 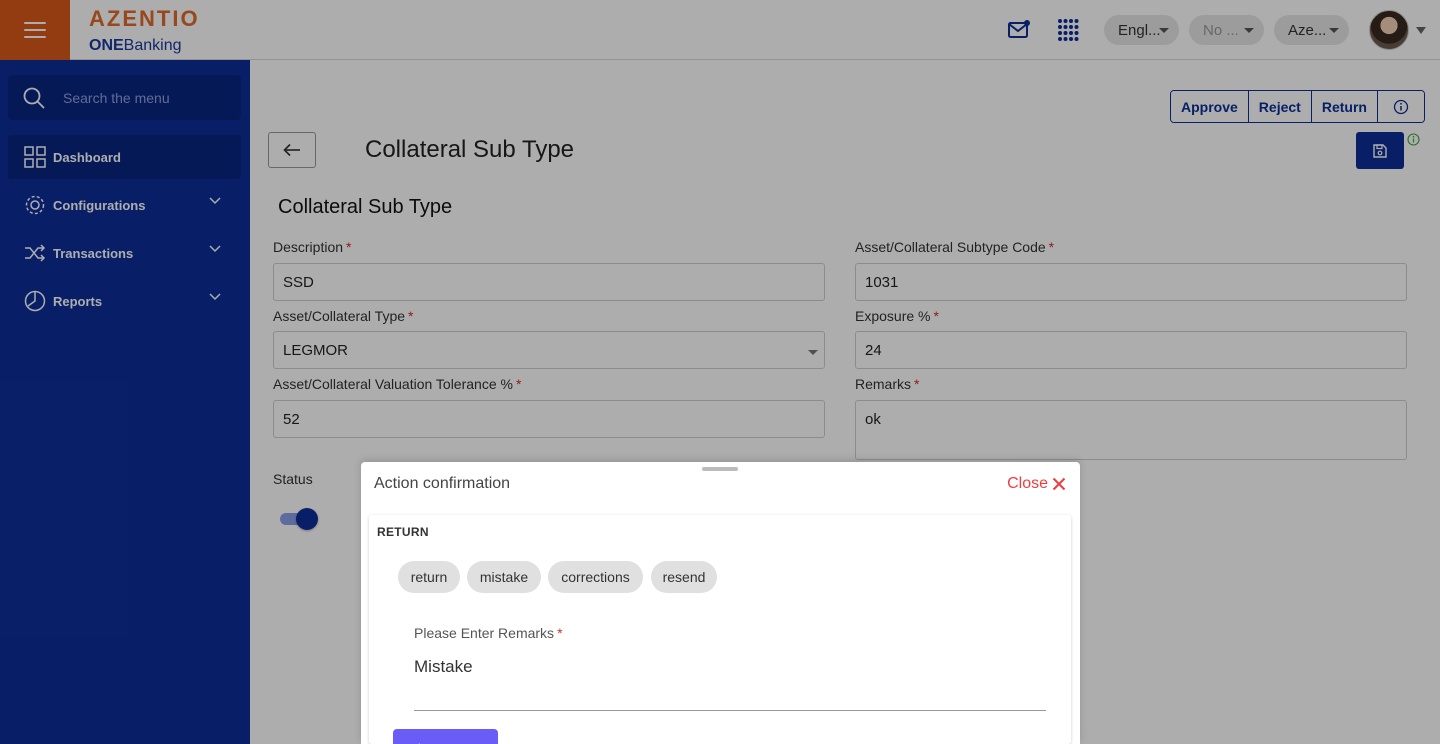 What do you see at coordinates (1027, 483) in the screenshot?
I see `close-label: Close` at bounding box center [1027, 483].